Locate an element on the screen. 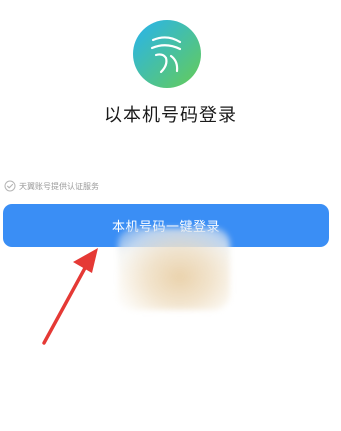  service-note-text: 天翼账号提供认证服务 is located at coordinates (59, 186).